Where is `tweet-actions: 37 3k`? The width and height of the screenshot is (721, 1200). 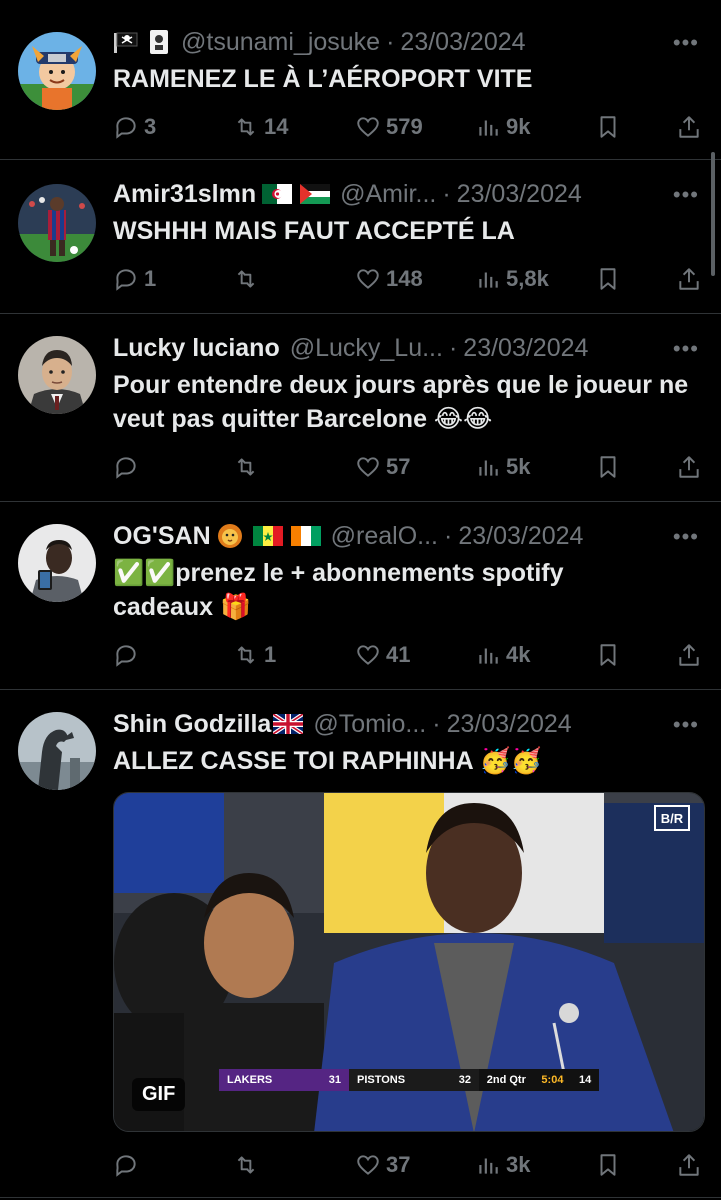 tweet-actions: 37 3k is located at coordinates (406, 1165).